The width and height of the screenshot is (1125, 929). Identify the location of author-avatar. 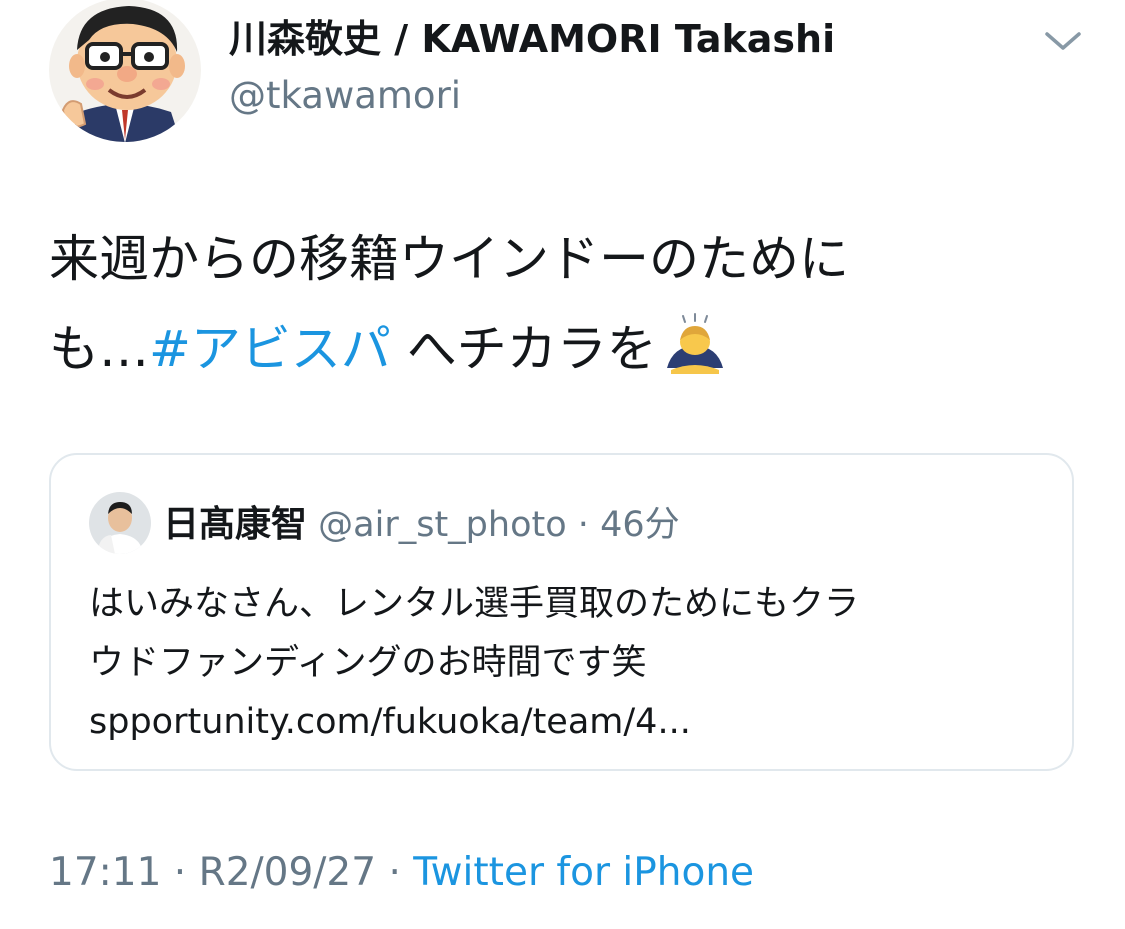
(125, 71).